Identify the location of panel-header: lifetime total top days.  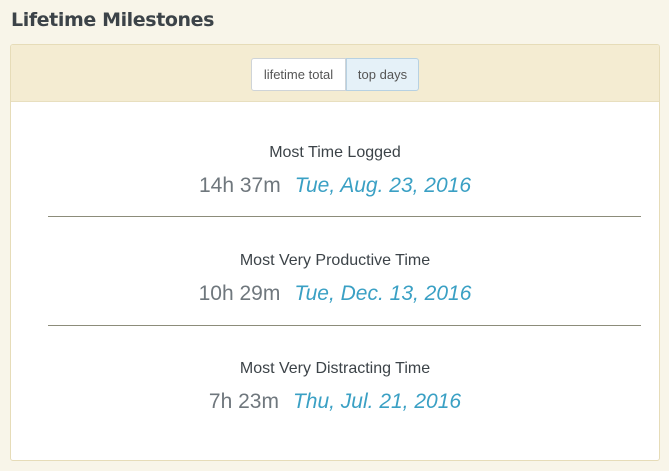
(335, 73).